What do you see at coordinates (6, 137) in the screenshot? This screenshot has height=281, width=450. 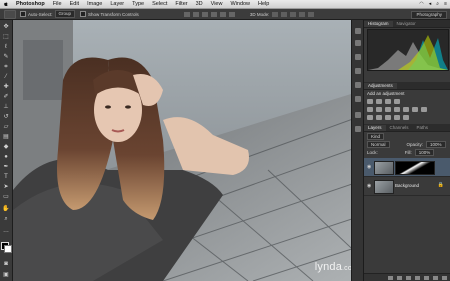 I see `gradient-tool-icon: ▤` at bounding box center [6, 137].